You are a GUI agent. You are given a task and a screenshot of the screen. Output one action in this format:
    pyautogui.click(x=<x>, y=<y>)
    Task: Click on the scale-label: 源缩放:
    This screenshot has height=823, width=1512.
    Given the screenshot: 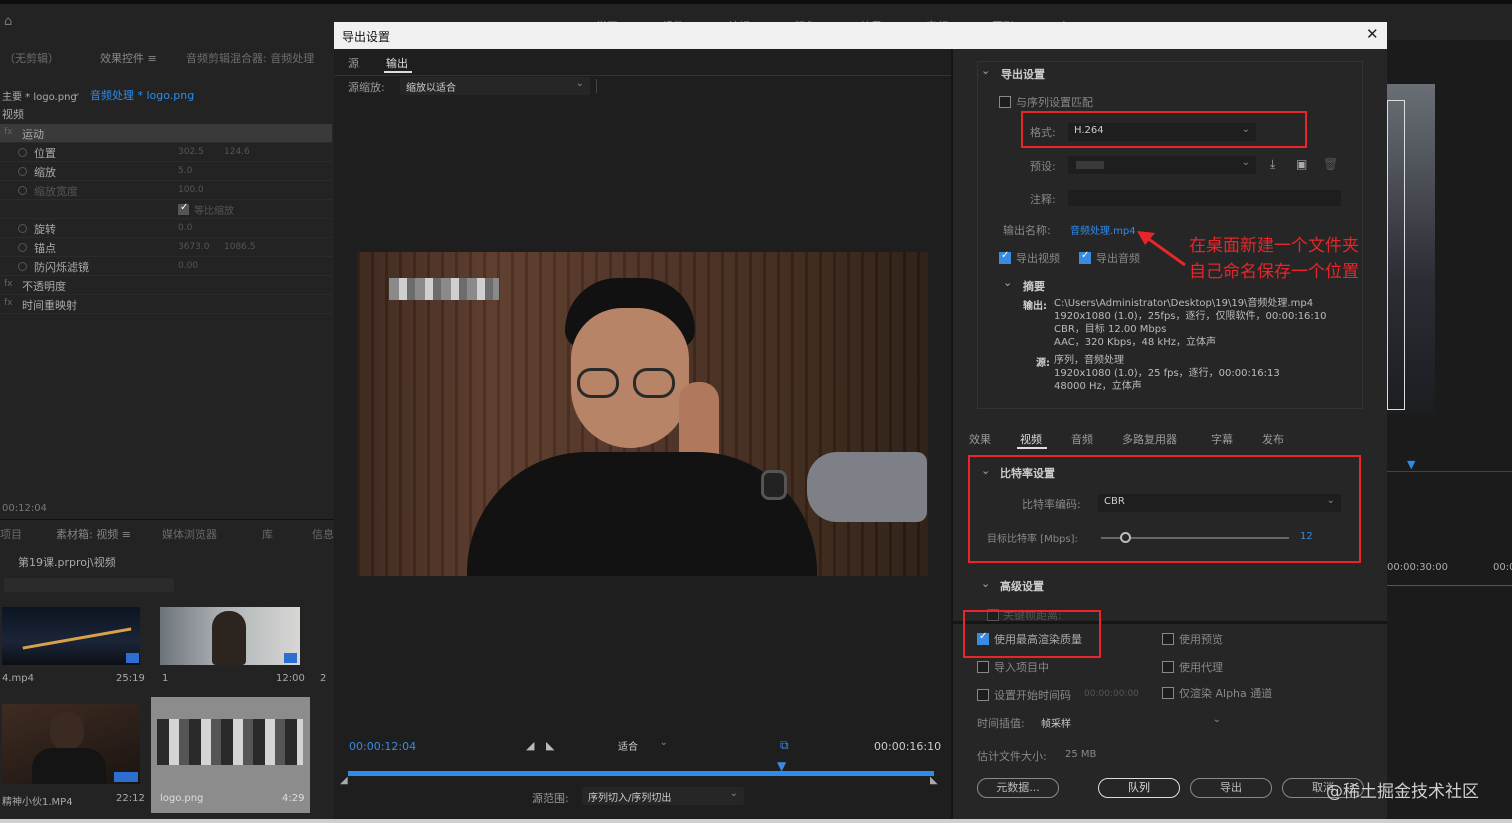 What is the action you would take?
    pyautogui.click(x=366, y=87)
    